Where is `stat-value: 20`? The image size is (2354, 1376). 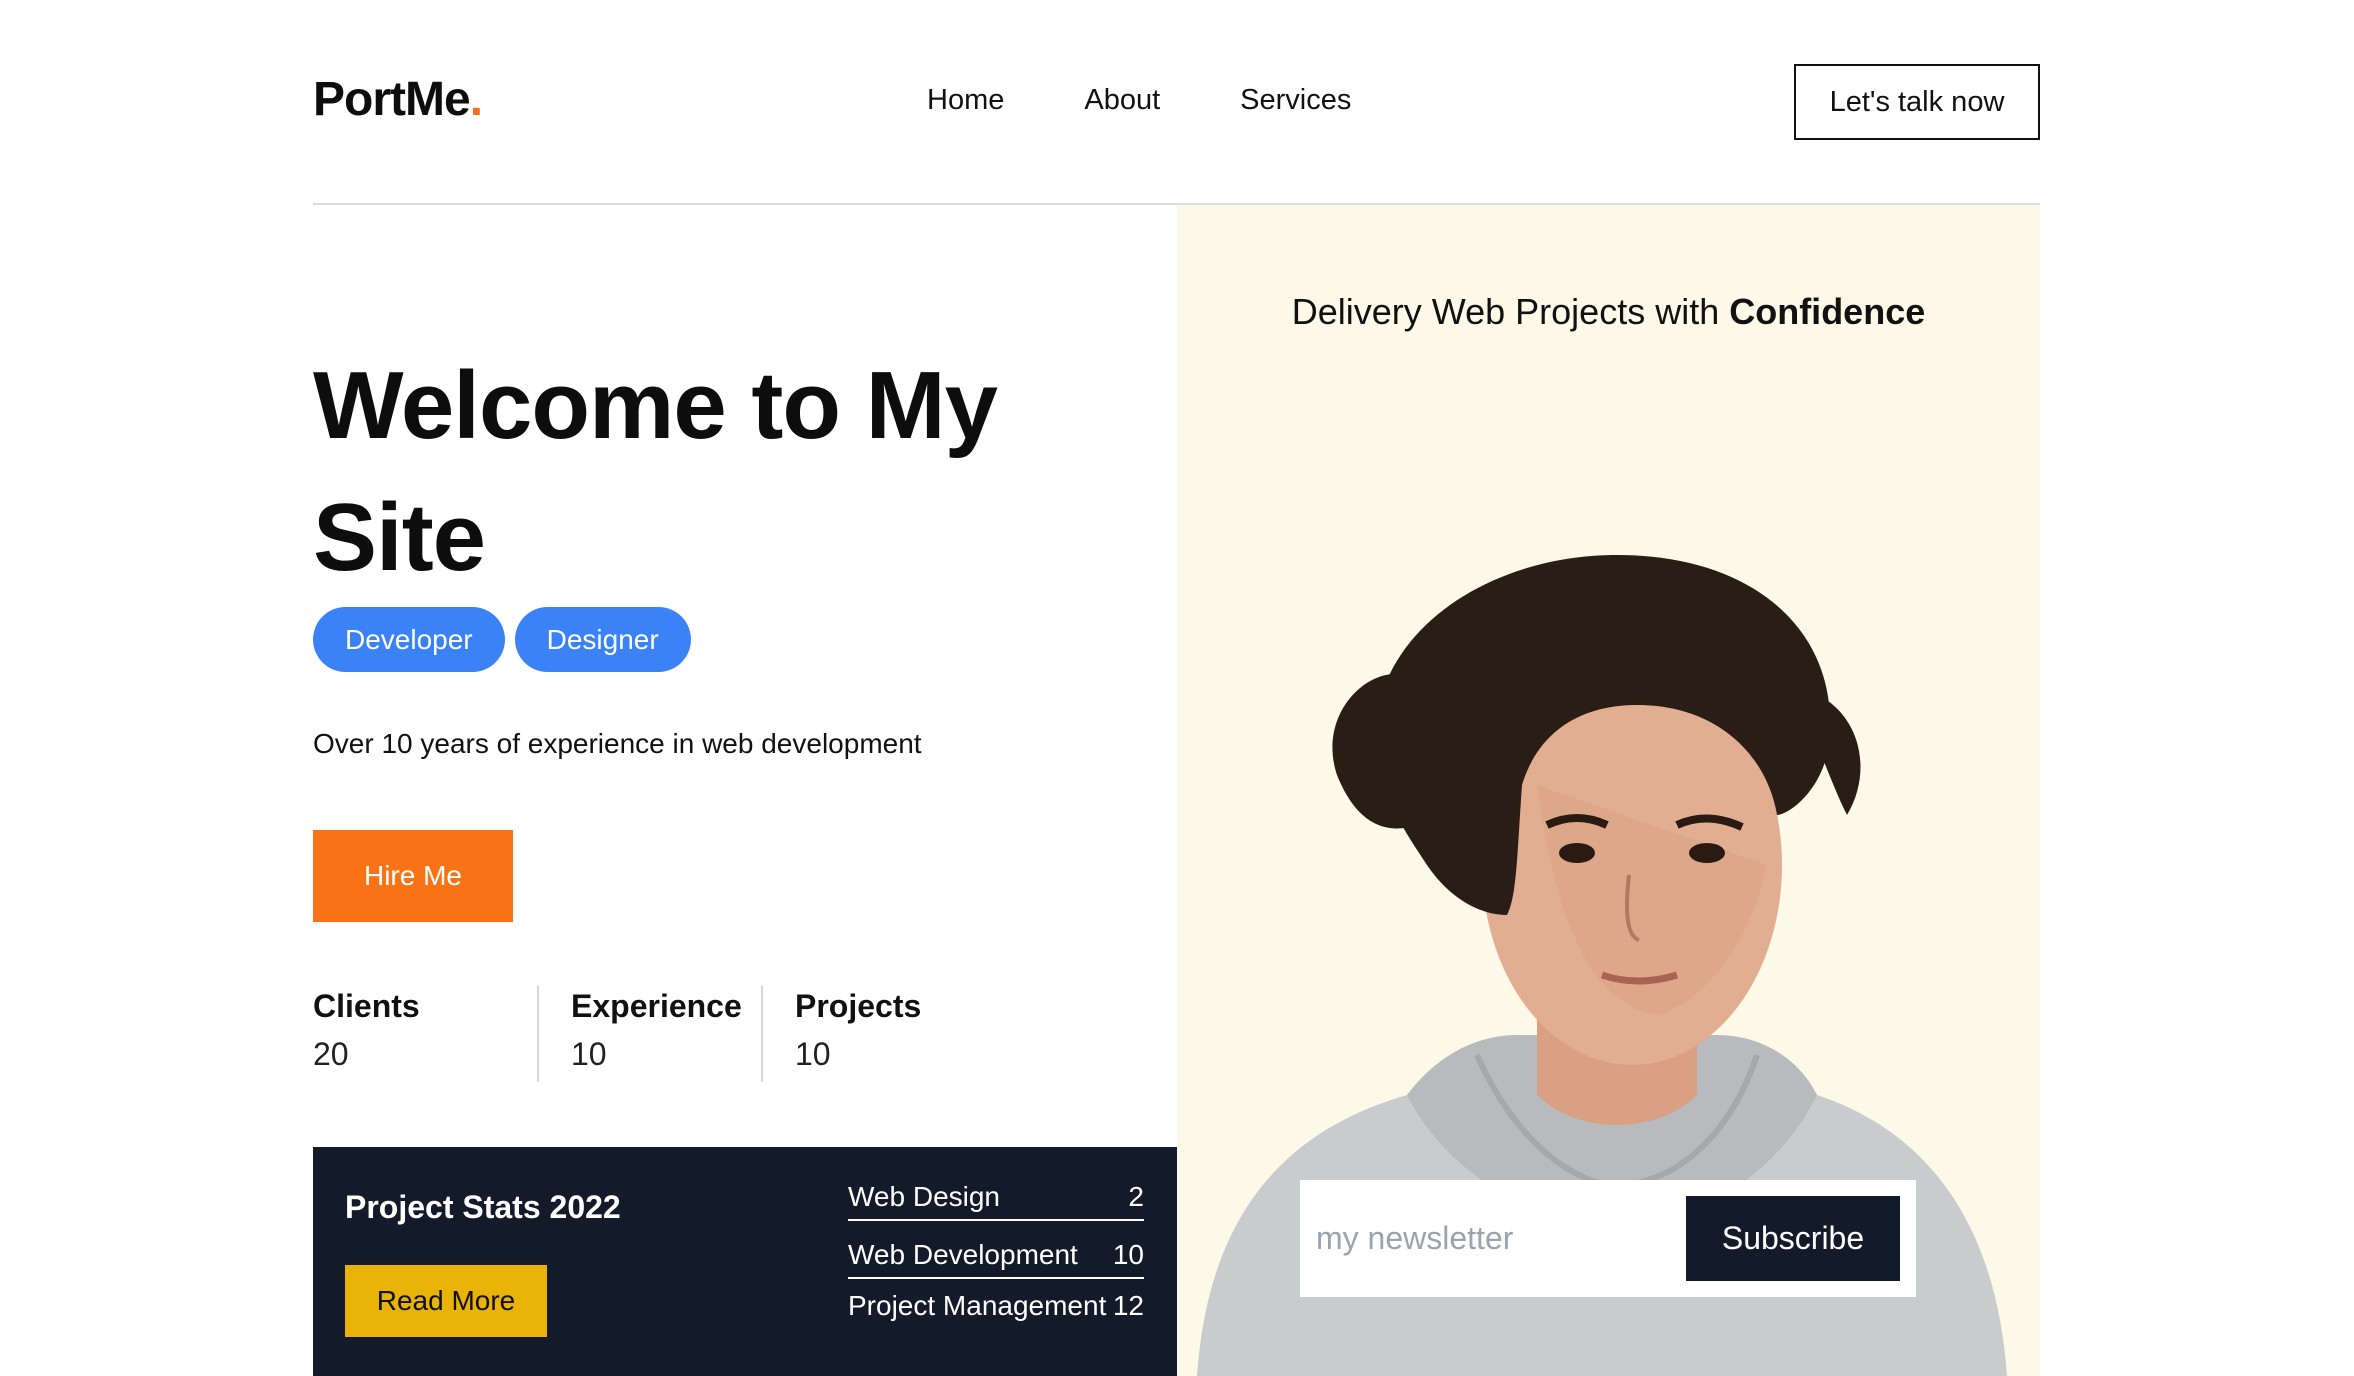 stat-value: 20 is located at coordinates (331, 1054).